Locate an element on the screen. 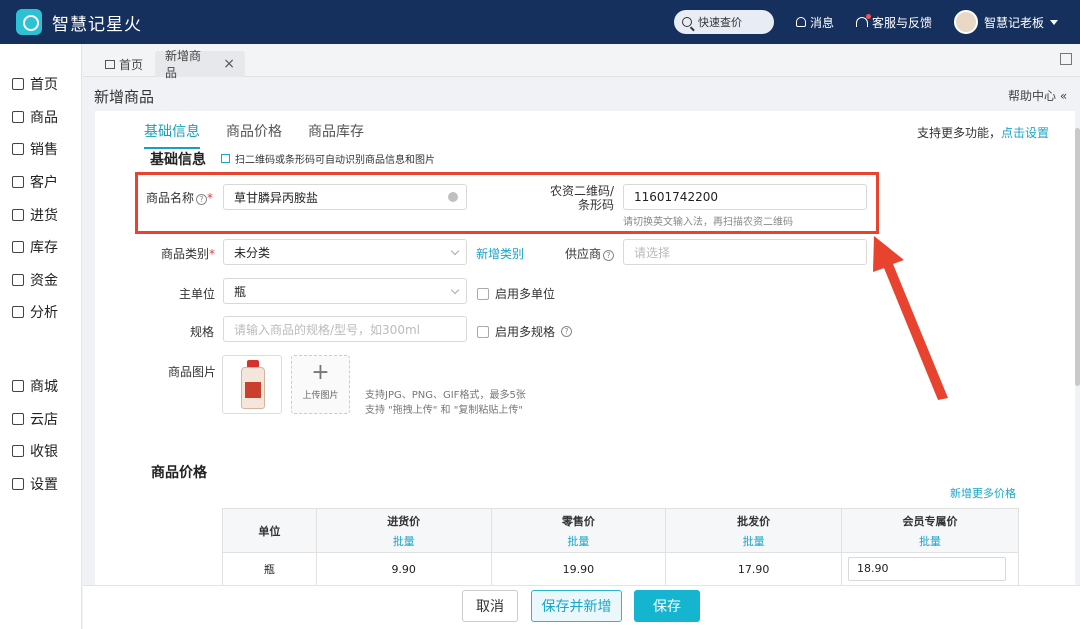 This screenshot has height=629, width=1080. sidebar-item-stock: 库存 is located at coordinates (40, 247).